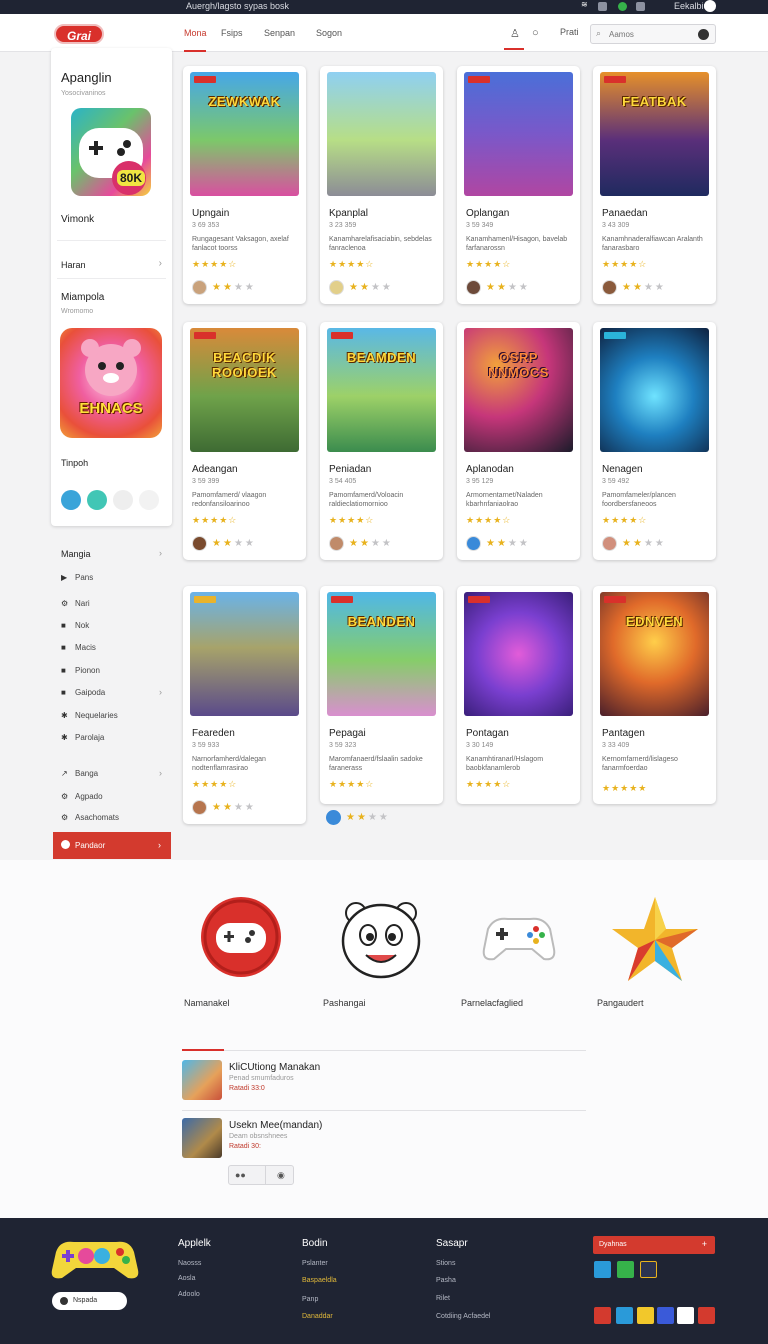 This screenshot has width=768, height=1344. What do you see at coordinates (89, 1301) in the screenshot?
I see `footer-language-pill: Nspada` at bounding box center [89, 1301].